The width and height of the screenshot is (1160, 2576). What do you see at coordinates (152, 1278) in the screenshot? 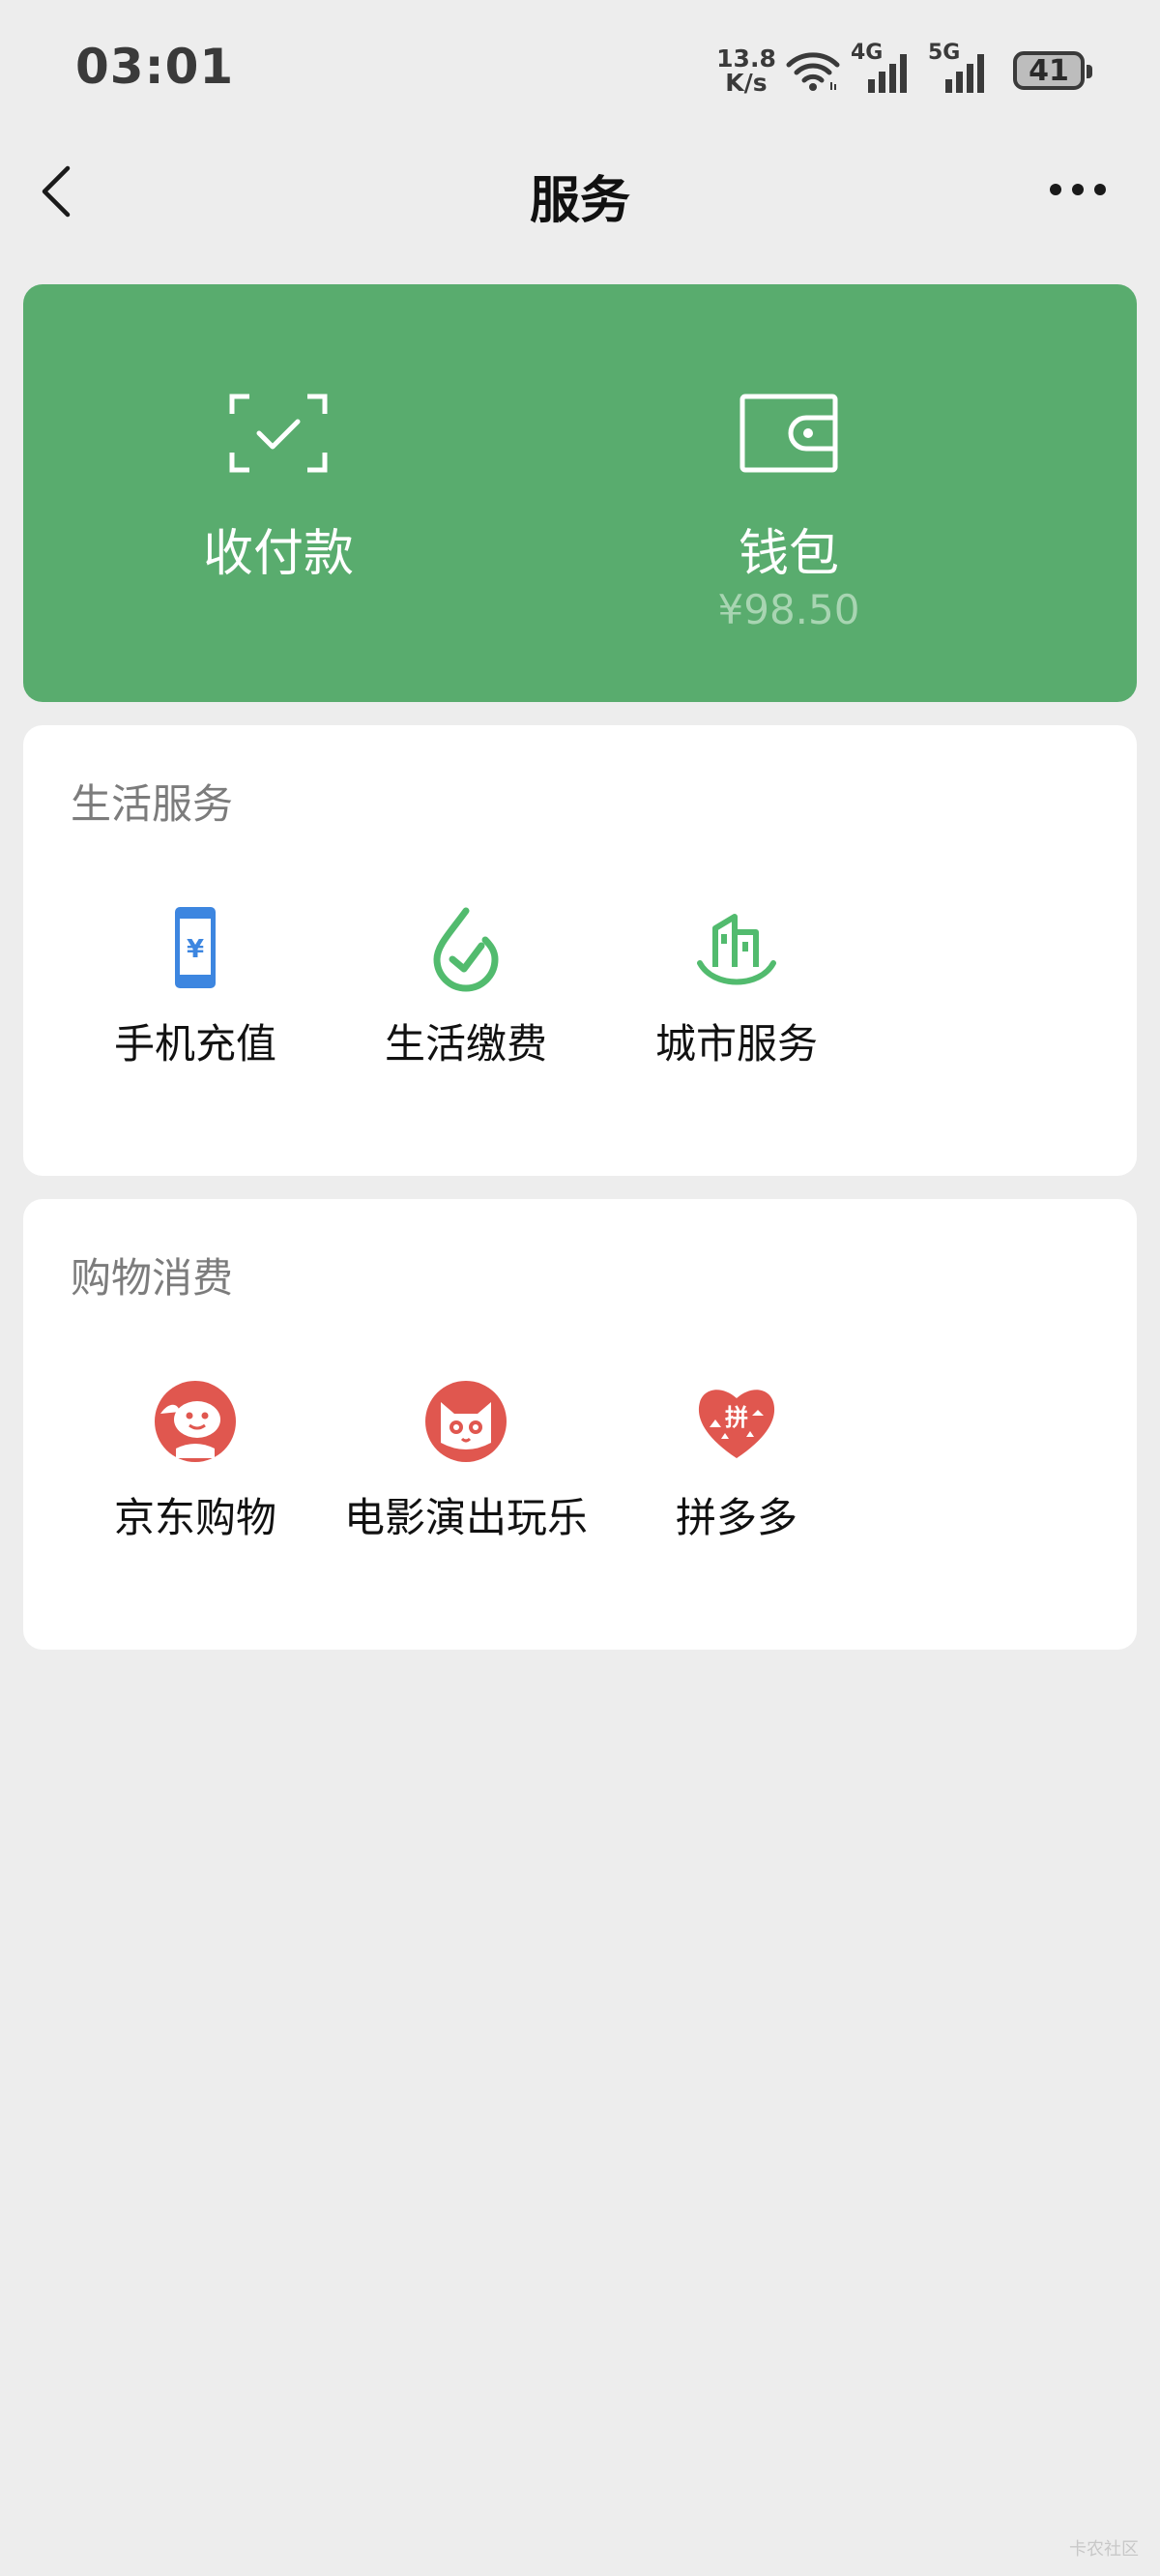
I see `section-title: 购物消费` at bounding box center [152, 1278].